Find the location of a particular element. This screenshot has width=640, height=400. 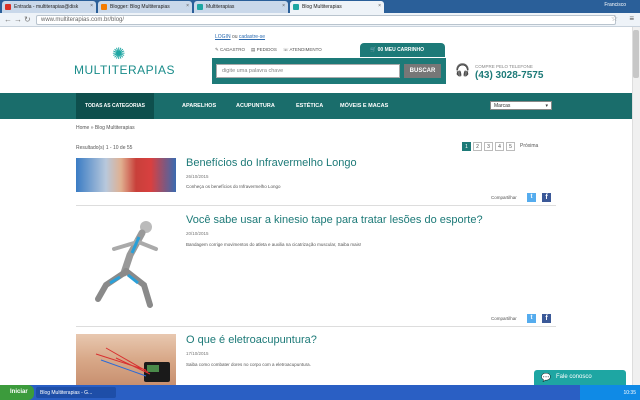

logo-star-icon: ✺ is located at coordinates (119, 54).